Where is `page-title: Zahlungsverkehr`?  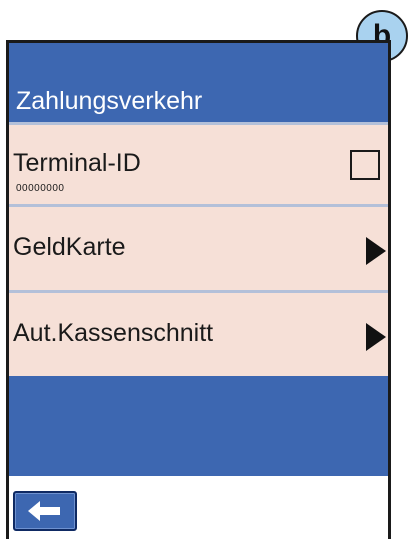
page-title: Zahlungsverkehr is located at coordinates (109, 101).